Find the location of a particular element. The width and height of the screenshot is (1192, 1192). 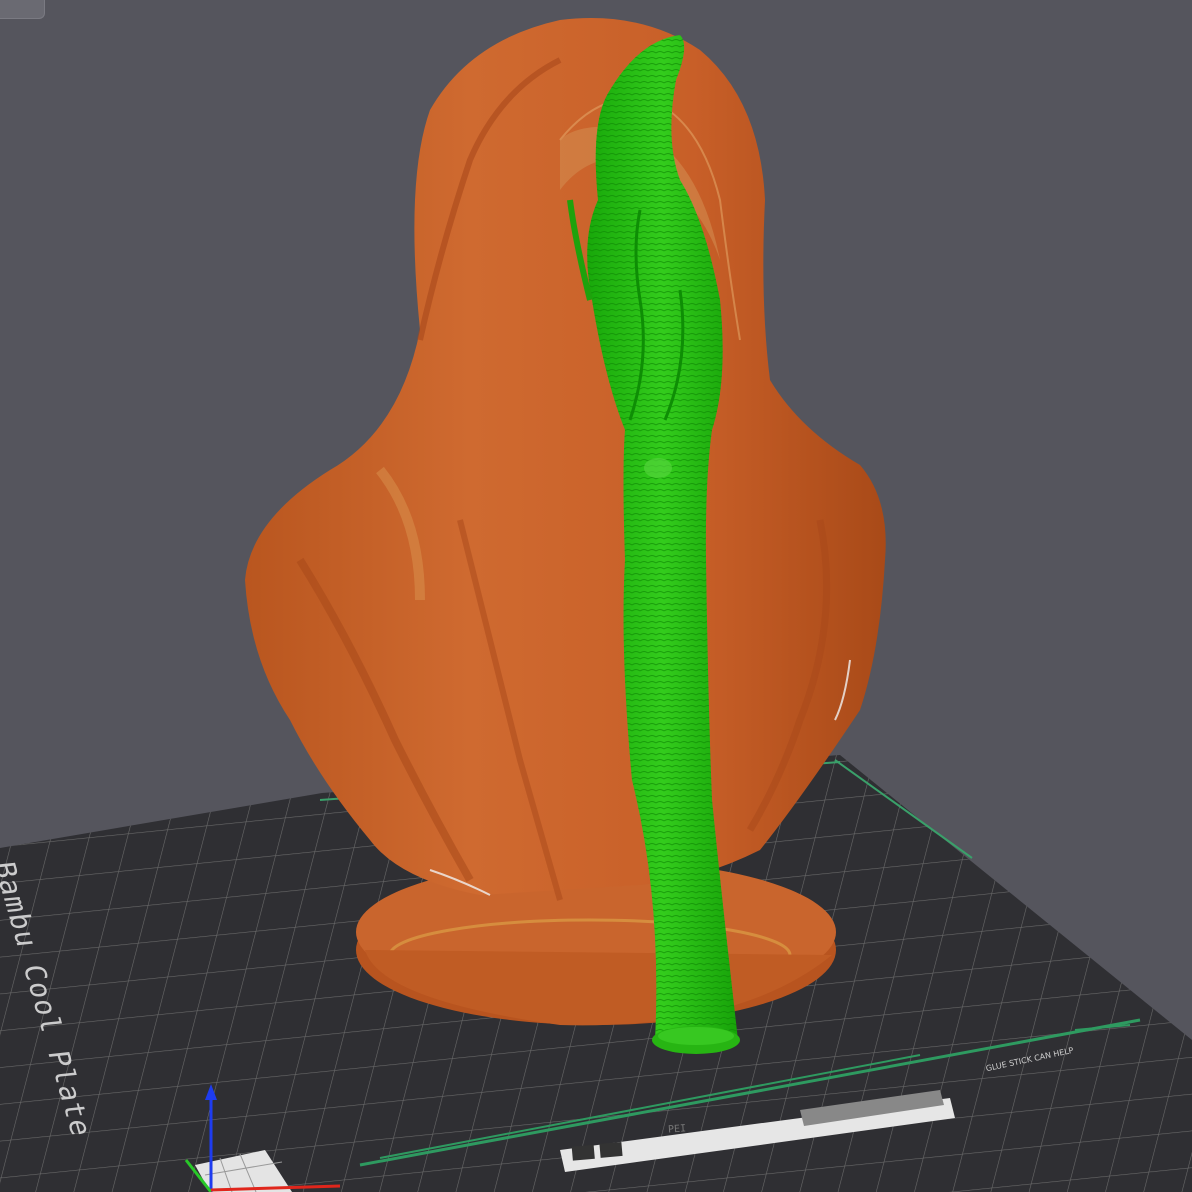

plate-code-label: PEI is located at coordinates (677, 1129).